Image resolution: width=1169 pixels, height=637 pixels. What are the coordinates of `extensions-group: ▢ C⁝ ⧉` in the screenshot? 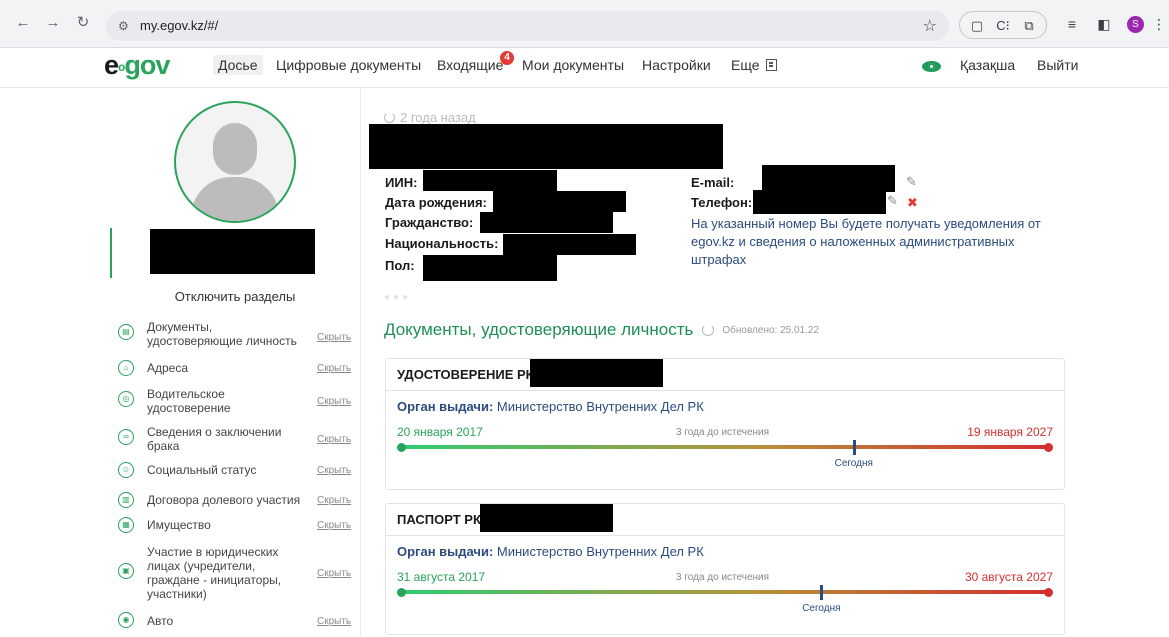 It's located at (1003, 25).